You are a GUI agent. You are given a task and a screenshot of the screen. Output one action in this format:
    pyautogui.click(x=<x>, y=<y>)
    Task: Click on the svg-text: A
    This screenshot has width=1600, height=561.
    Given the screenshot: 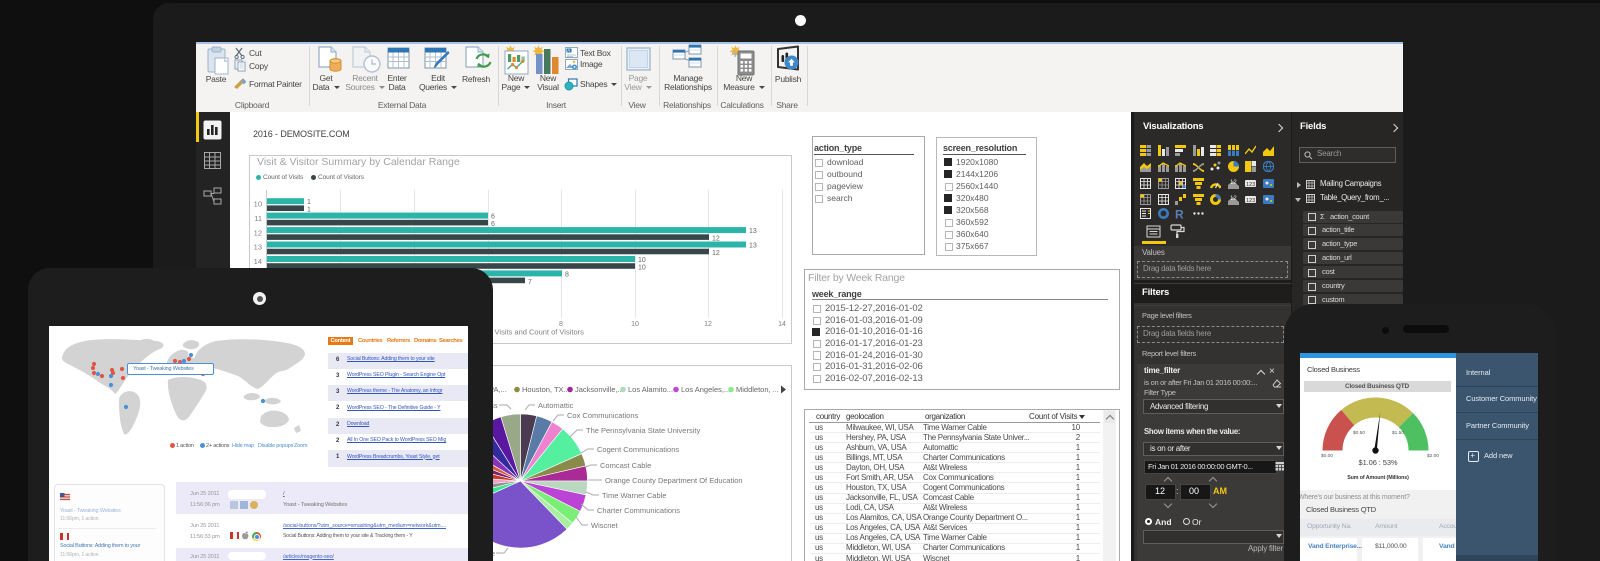 What is the action you would take?
    pyautogui.click(x=568, y=50)
    